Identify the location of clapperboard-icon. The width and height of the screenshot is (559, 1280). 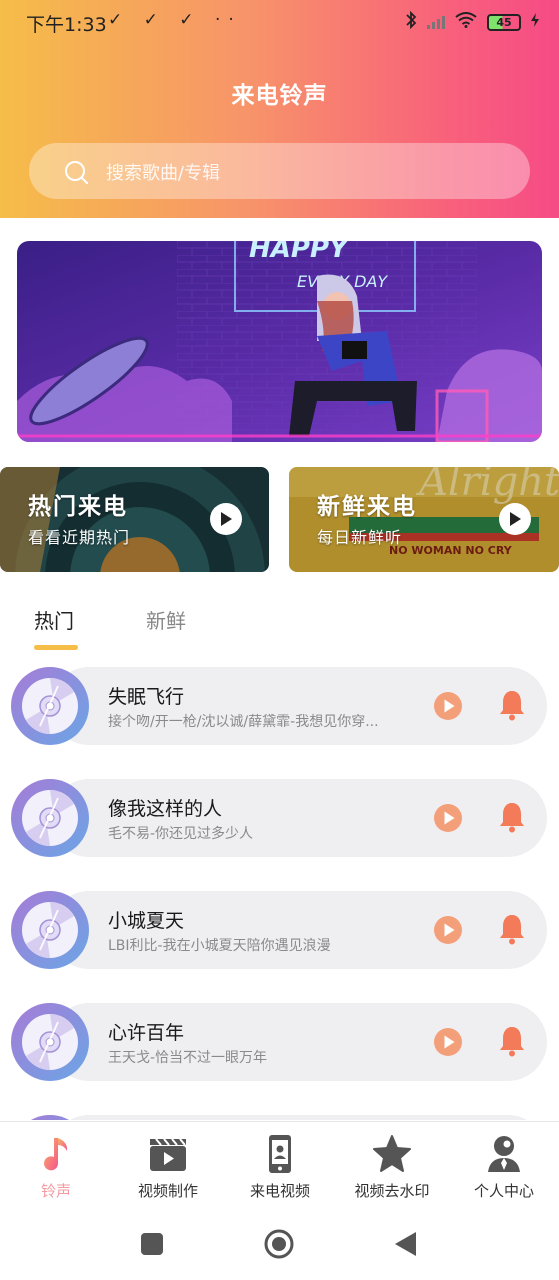
(168, 1154).